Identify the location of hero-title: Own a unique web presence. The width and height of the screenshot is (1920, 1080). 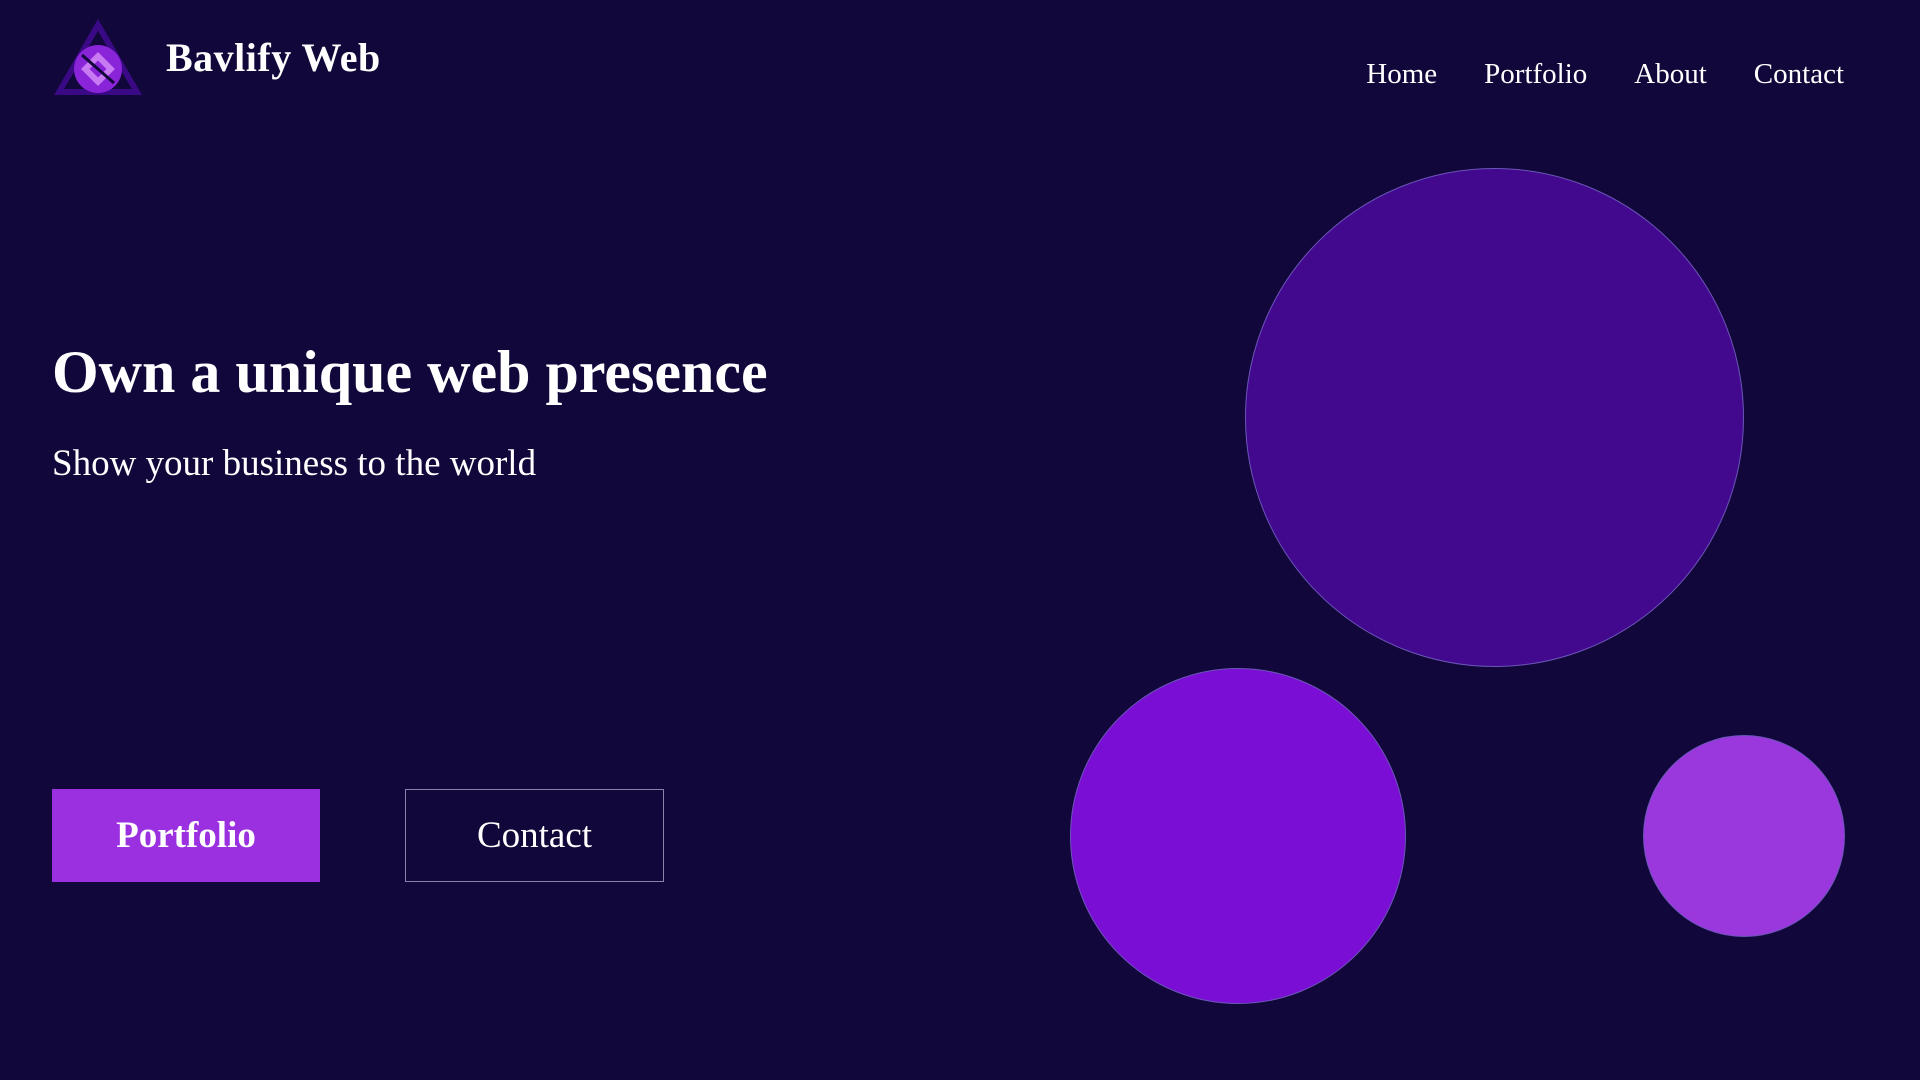
(410, 372).